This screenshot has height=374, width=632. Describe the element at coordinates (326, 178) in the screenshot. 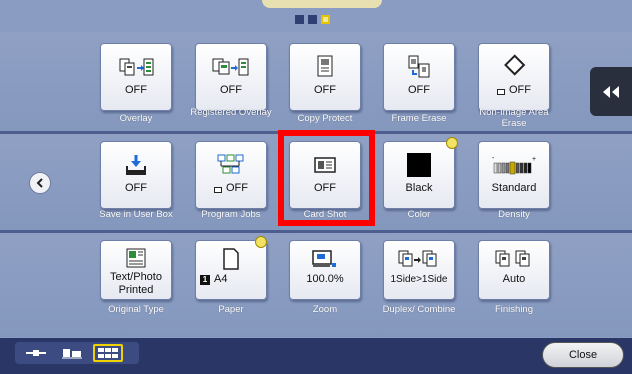

I see `card-shot-highlight-box` at that location.